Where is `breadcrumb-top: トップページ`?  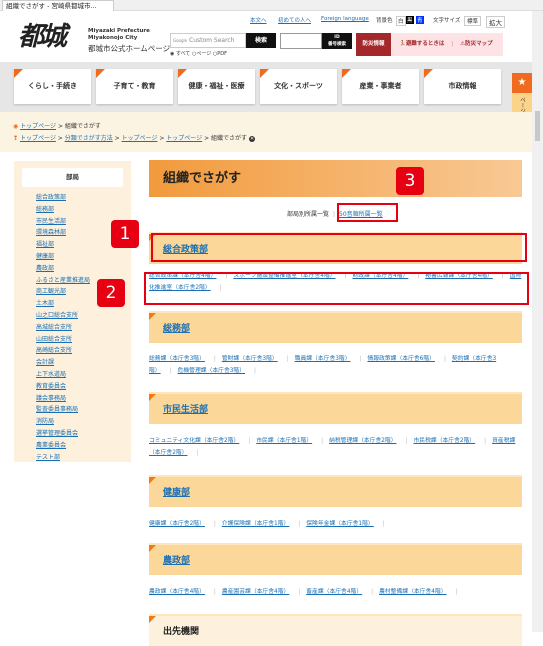 breadcrumb-top: トップページ is located at coordinates (38, 126).